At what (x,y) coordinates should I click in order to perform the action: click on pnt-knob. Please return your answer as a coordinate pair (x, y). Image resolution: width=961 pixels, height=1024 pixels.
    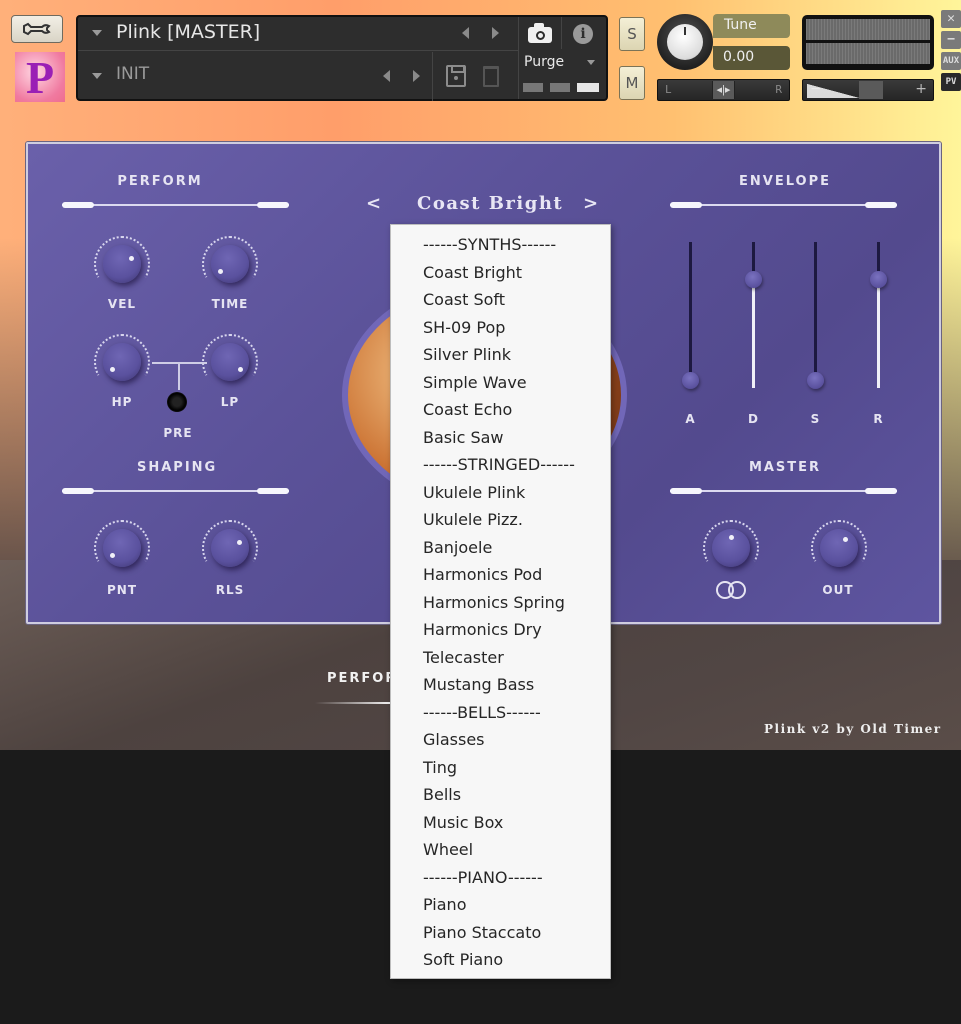
    Looking at the image, I should click on (122, 548).